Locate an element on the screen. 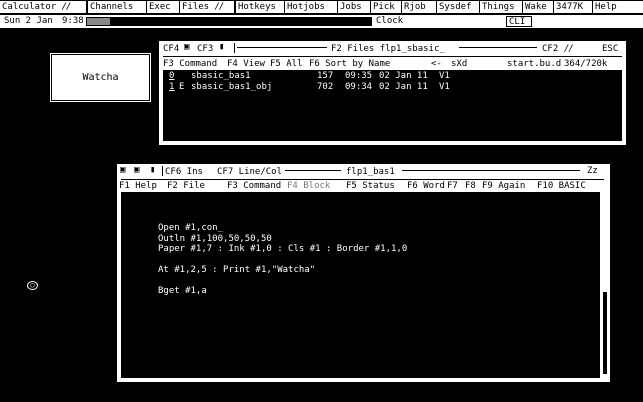 This screenshot has height=402, width=643. again-button: F9 Again is located at coordinates (503, 186).